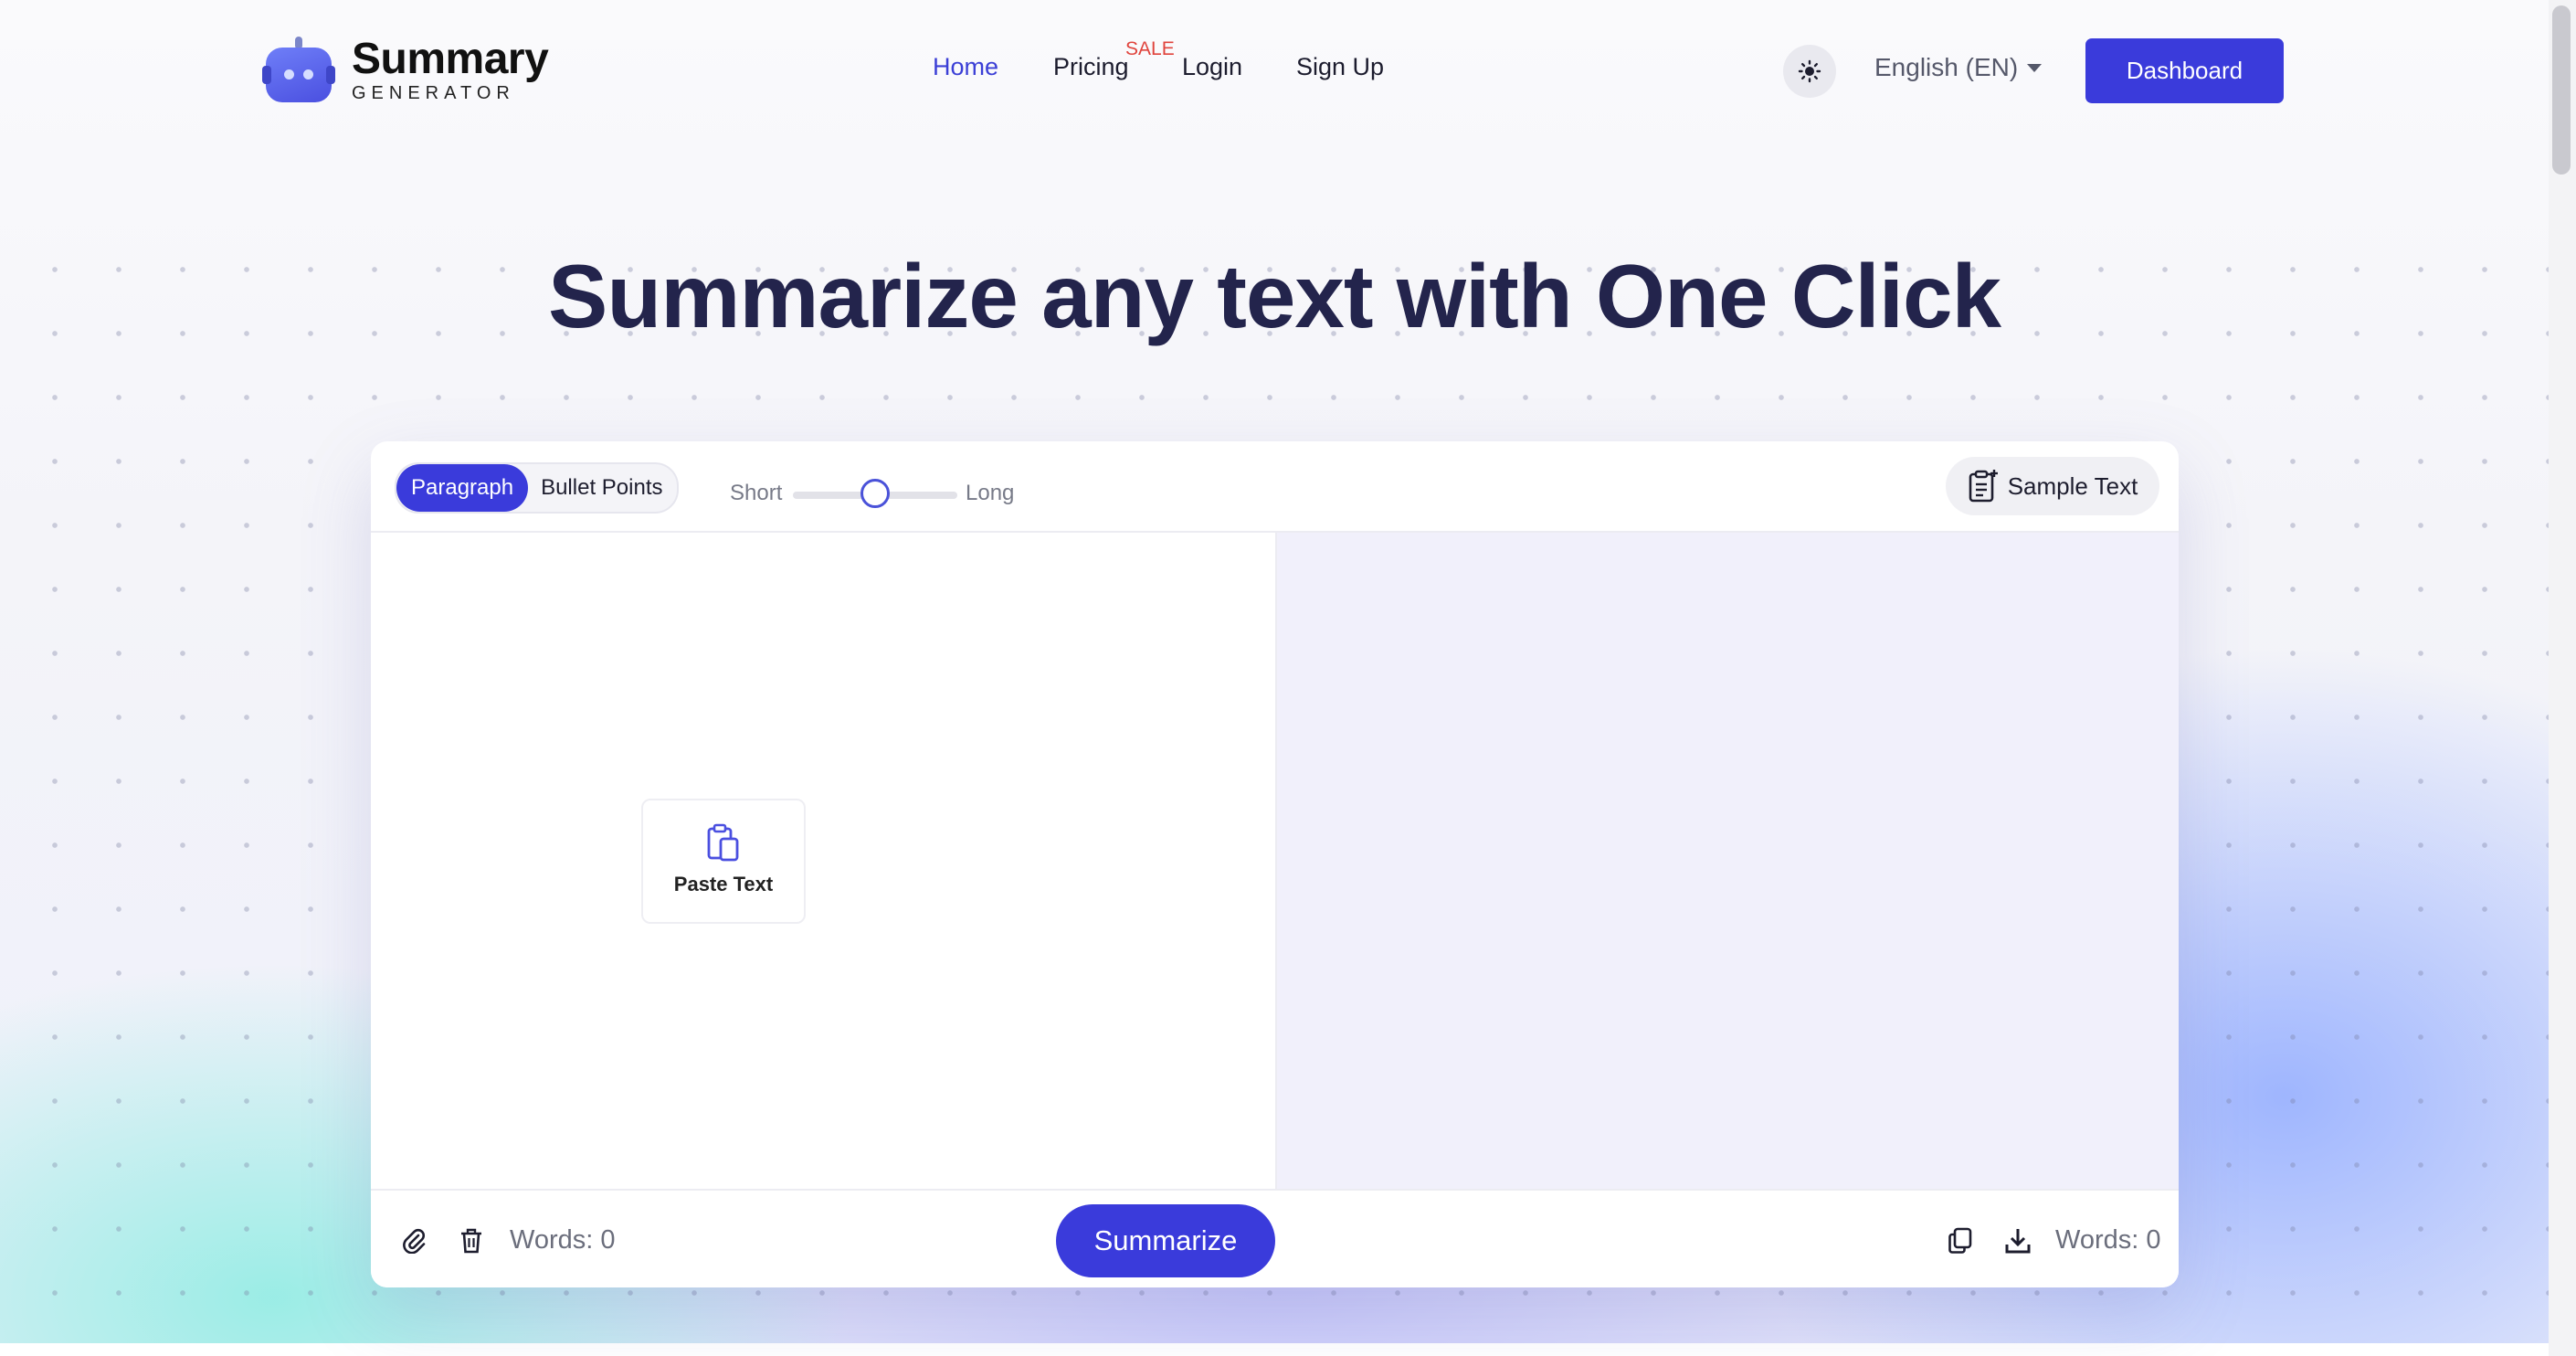 Image resolution: width=2576 pixels, height=1356 pixels. I want to click on sun-icon, so click(1809, 71).